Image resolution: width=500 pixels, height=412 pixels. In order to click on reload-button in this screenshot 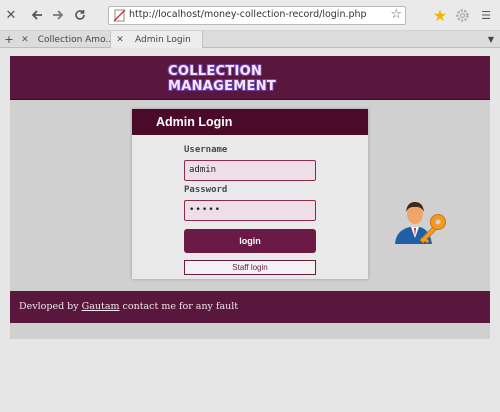, I will do `click(80, 15)`.